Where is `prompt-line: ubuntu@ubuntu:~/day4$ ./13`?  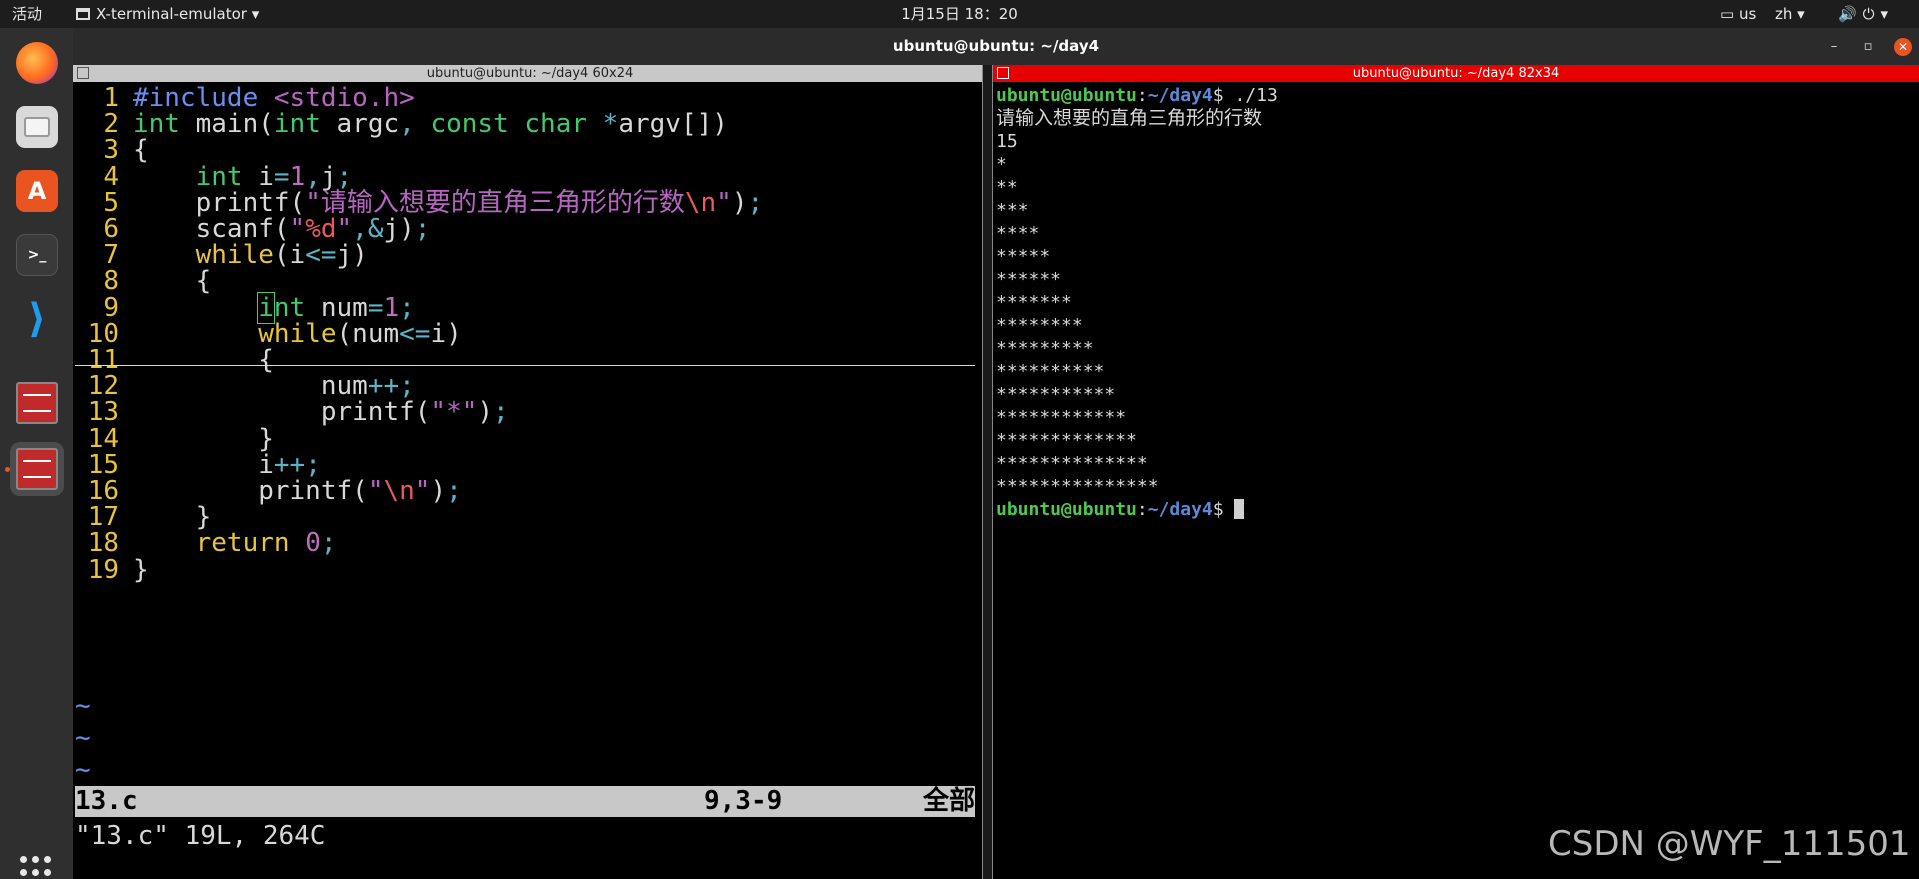
prompt-line: ubuntu@ubuntu:~/day4$ ./13 is located at coordinates (1456, 95).